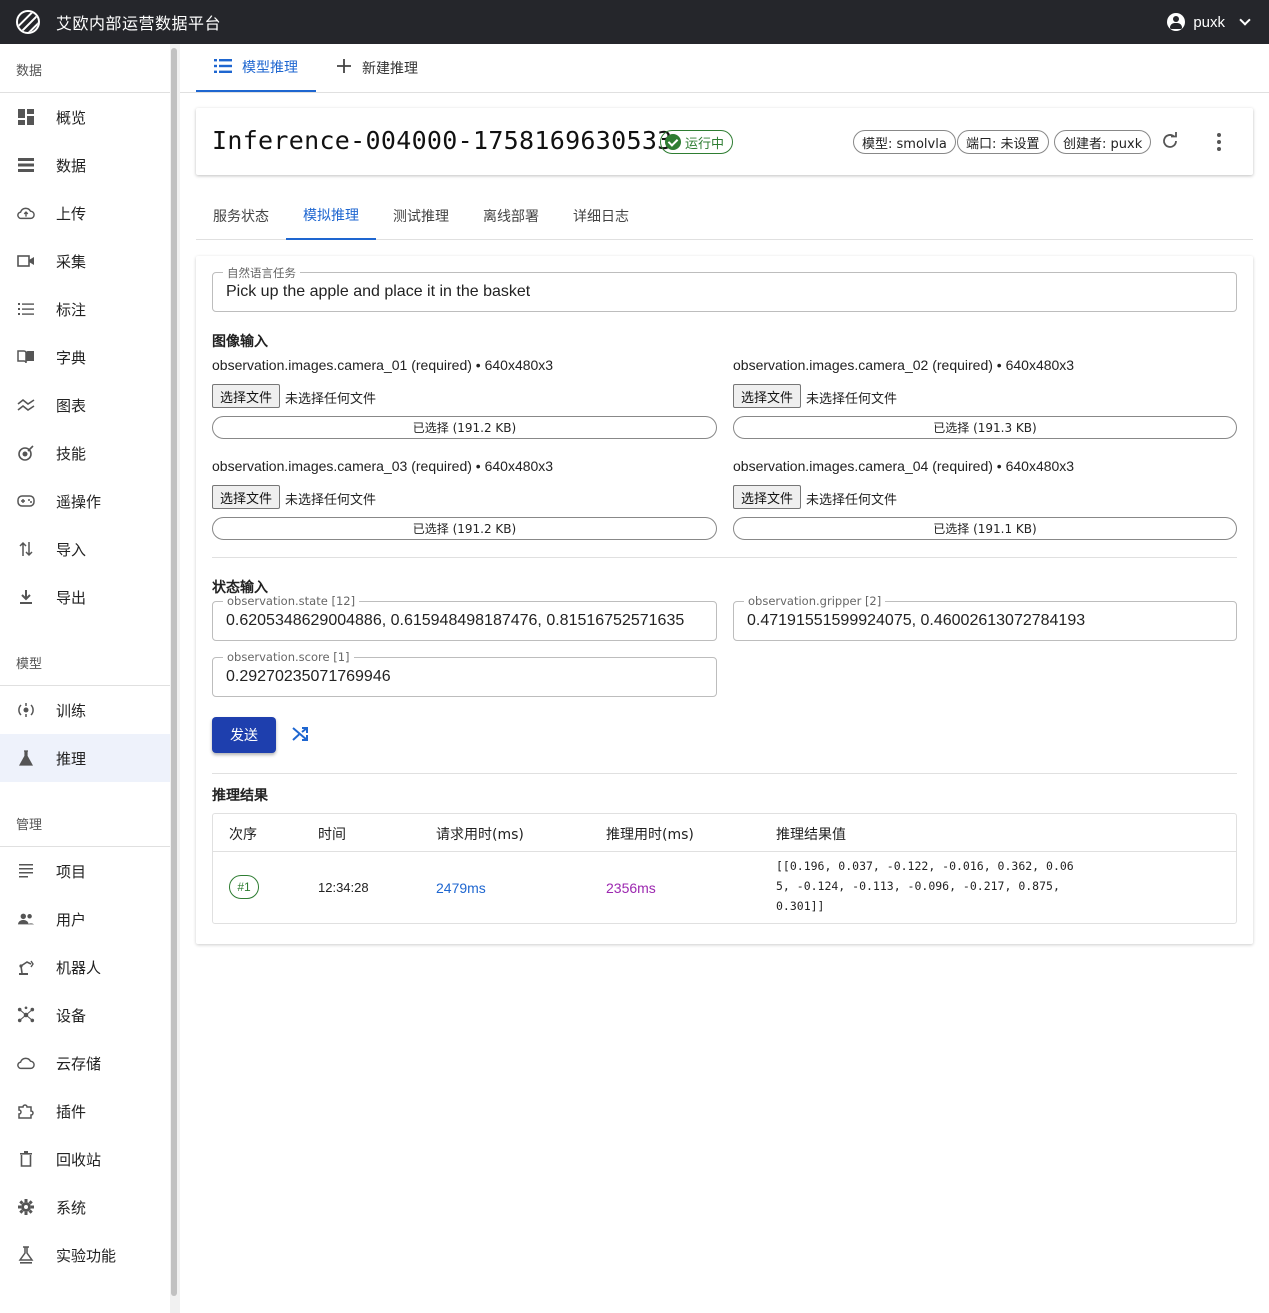  I want to click on sidebar-item-system: 系统, so click(85, 1207).